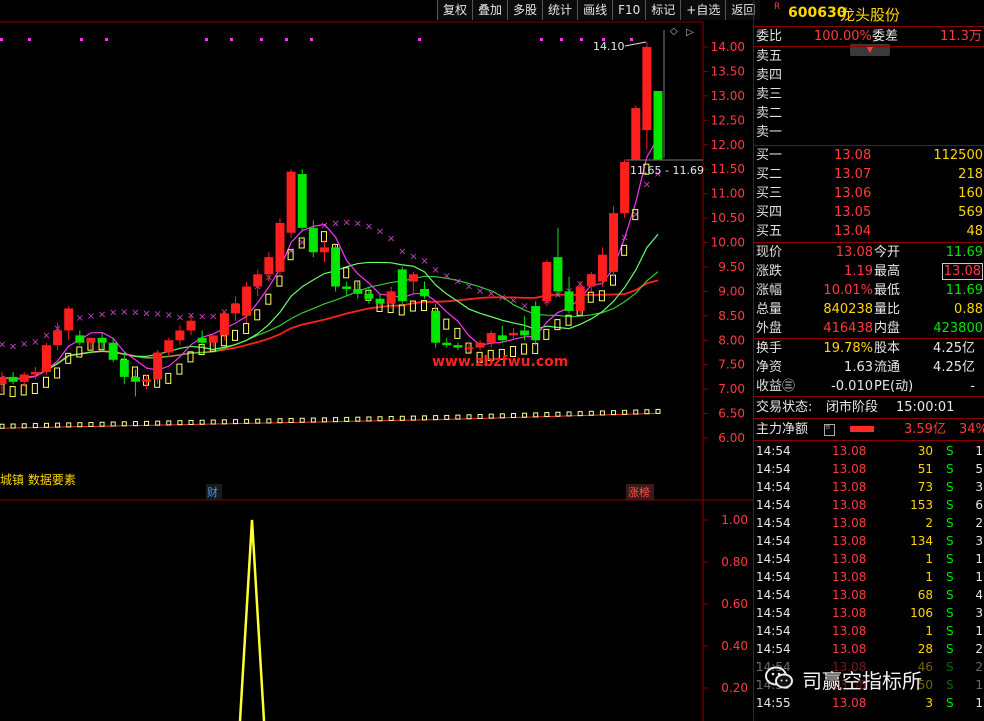 This screenshot has width=984, height=721. Describe the element at coordinates (731, 316) in the screenshot. I see `price-axis-label: 8.50` at that location.